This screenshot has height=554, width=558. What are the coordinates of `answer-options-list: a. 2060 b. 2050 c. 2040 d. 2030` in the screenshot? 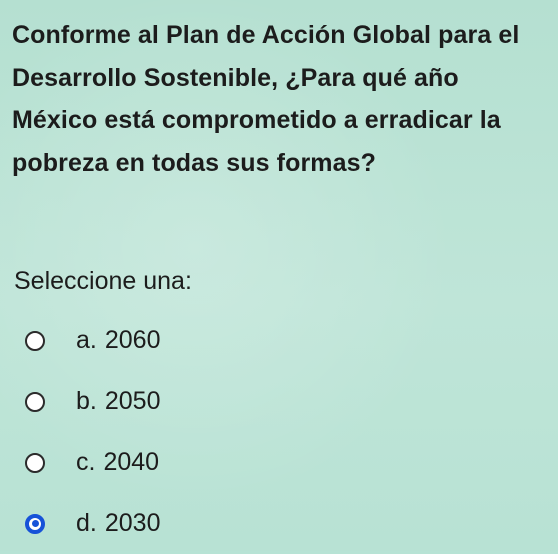 It's located at (92, 432).